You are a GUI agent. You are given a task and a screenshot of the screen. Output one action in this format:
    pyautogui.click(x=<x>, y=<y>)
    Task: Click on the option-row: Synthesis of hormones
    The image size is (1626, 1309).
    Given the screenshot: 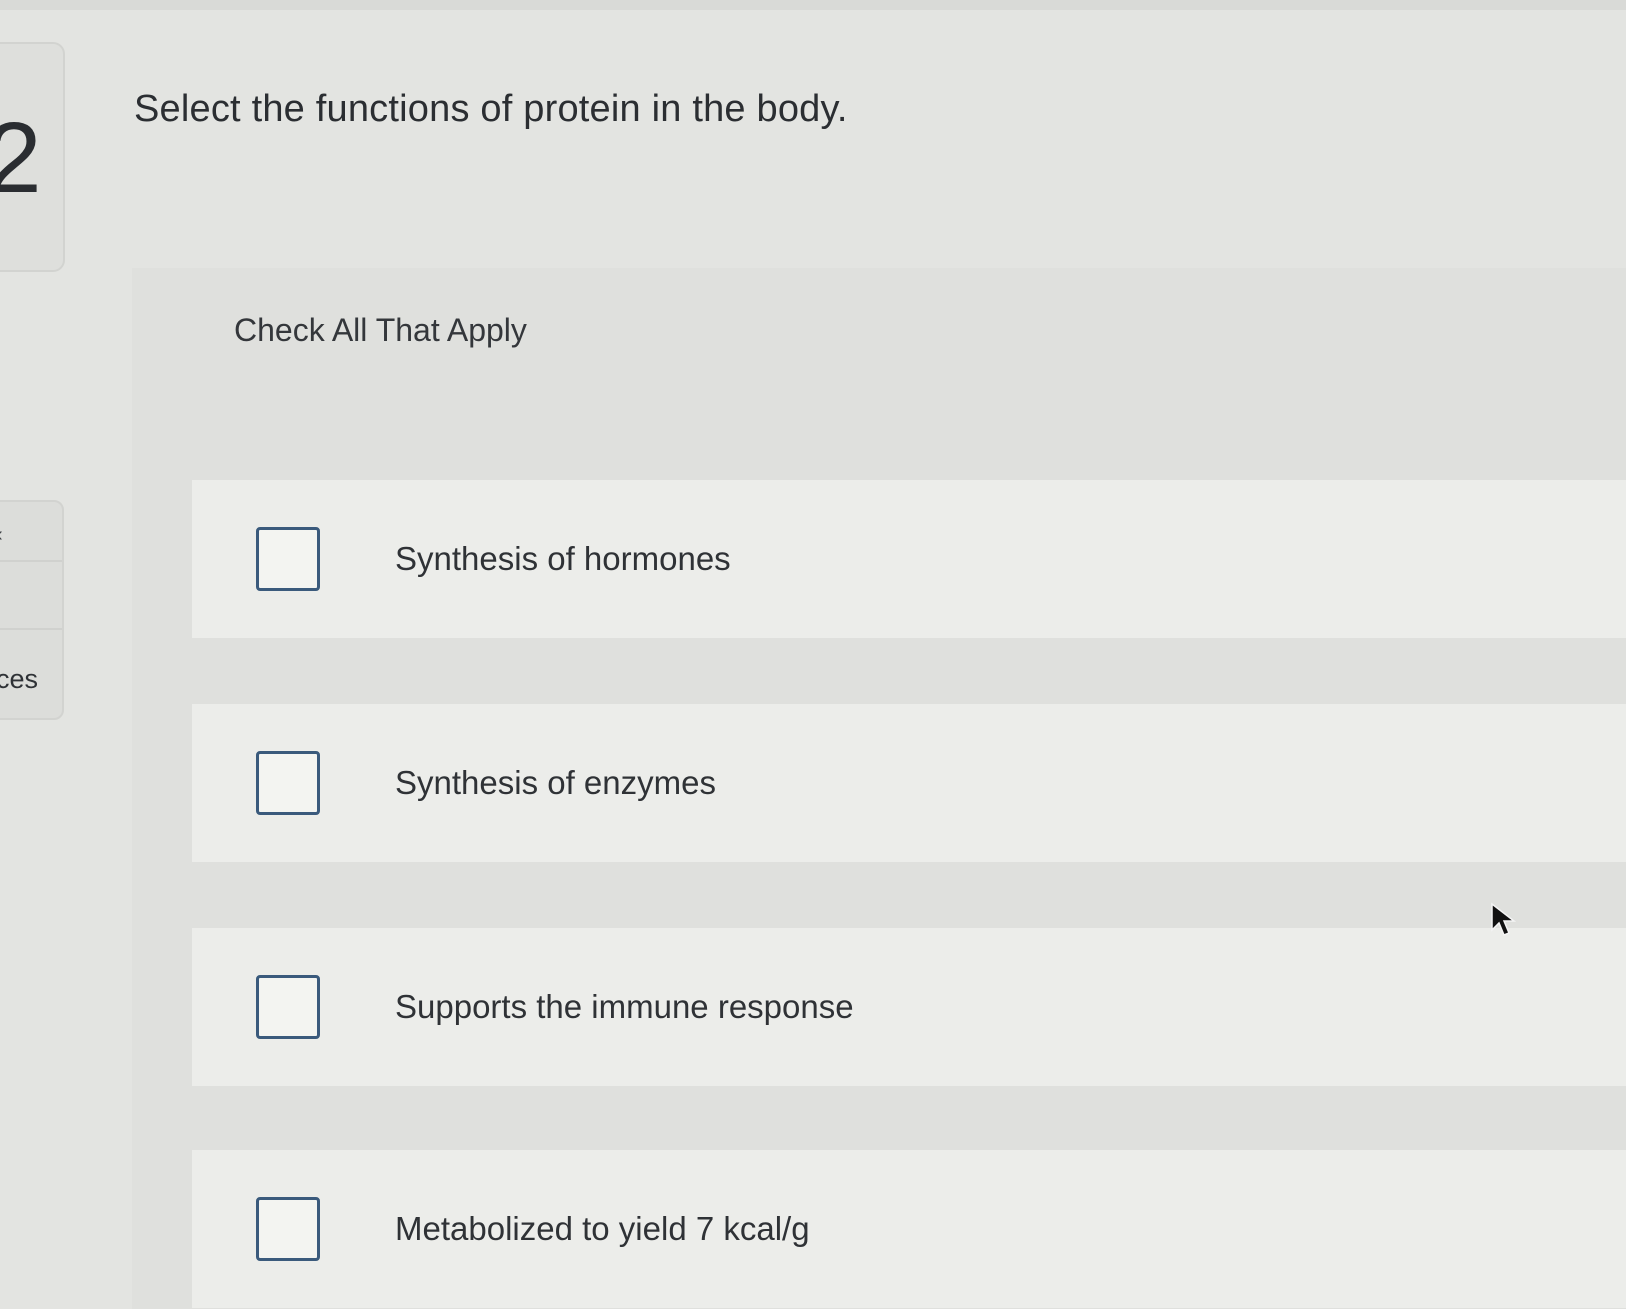 What is the action you would take?
    pyautogui.click(x=909, y=559)
    